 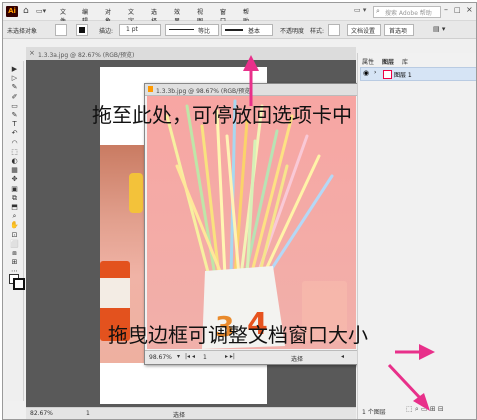 What do you see at coordinates (238, 335) in the screenshot?
I see `annotation-bottom: 拖曳边框可调整文档窗口大小` at bounding box center [238, 335].